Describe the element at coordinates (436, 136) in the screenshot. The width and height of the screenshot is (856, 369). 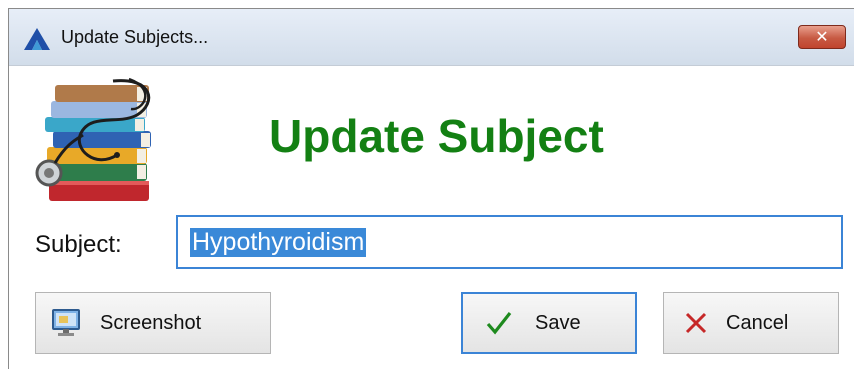
I see `page-title: Update Subject` at that location.